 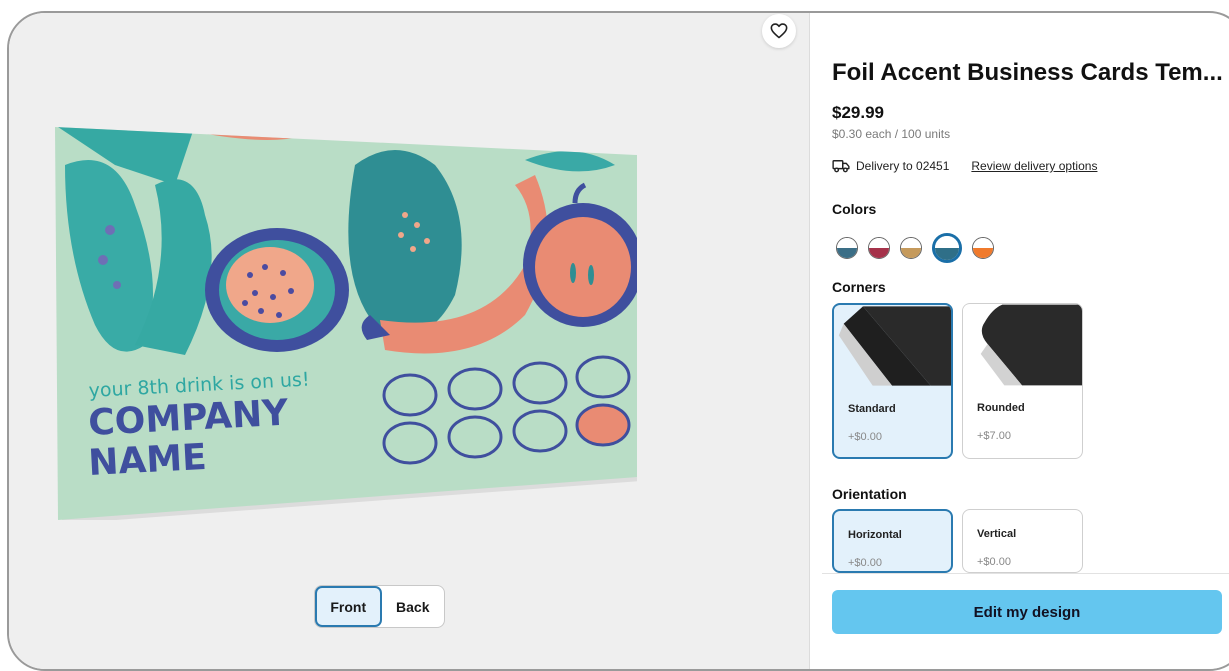 What do you see at coordinates (841, 166) in the screenshot?
I see `truck-icon` at bounding box center [841, 166].